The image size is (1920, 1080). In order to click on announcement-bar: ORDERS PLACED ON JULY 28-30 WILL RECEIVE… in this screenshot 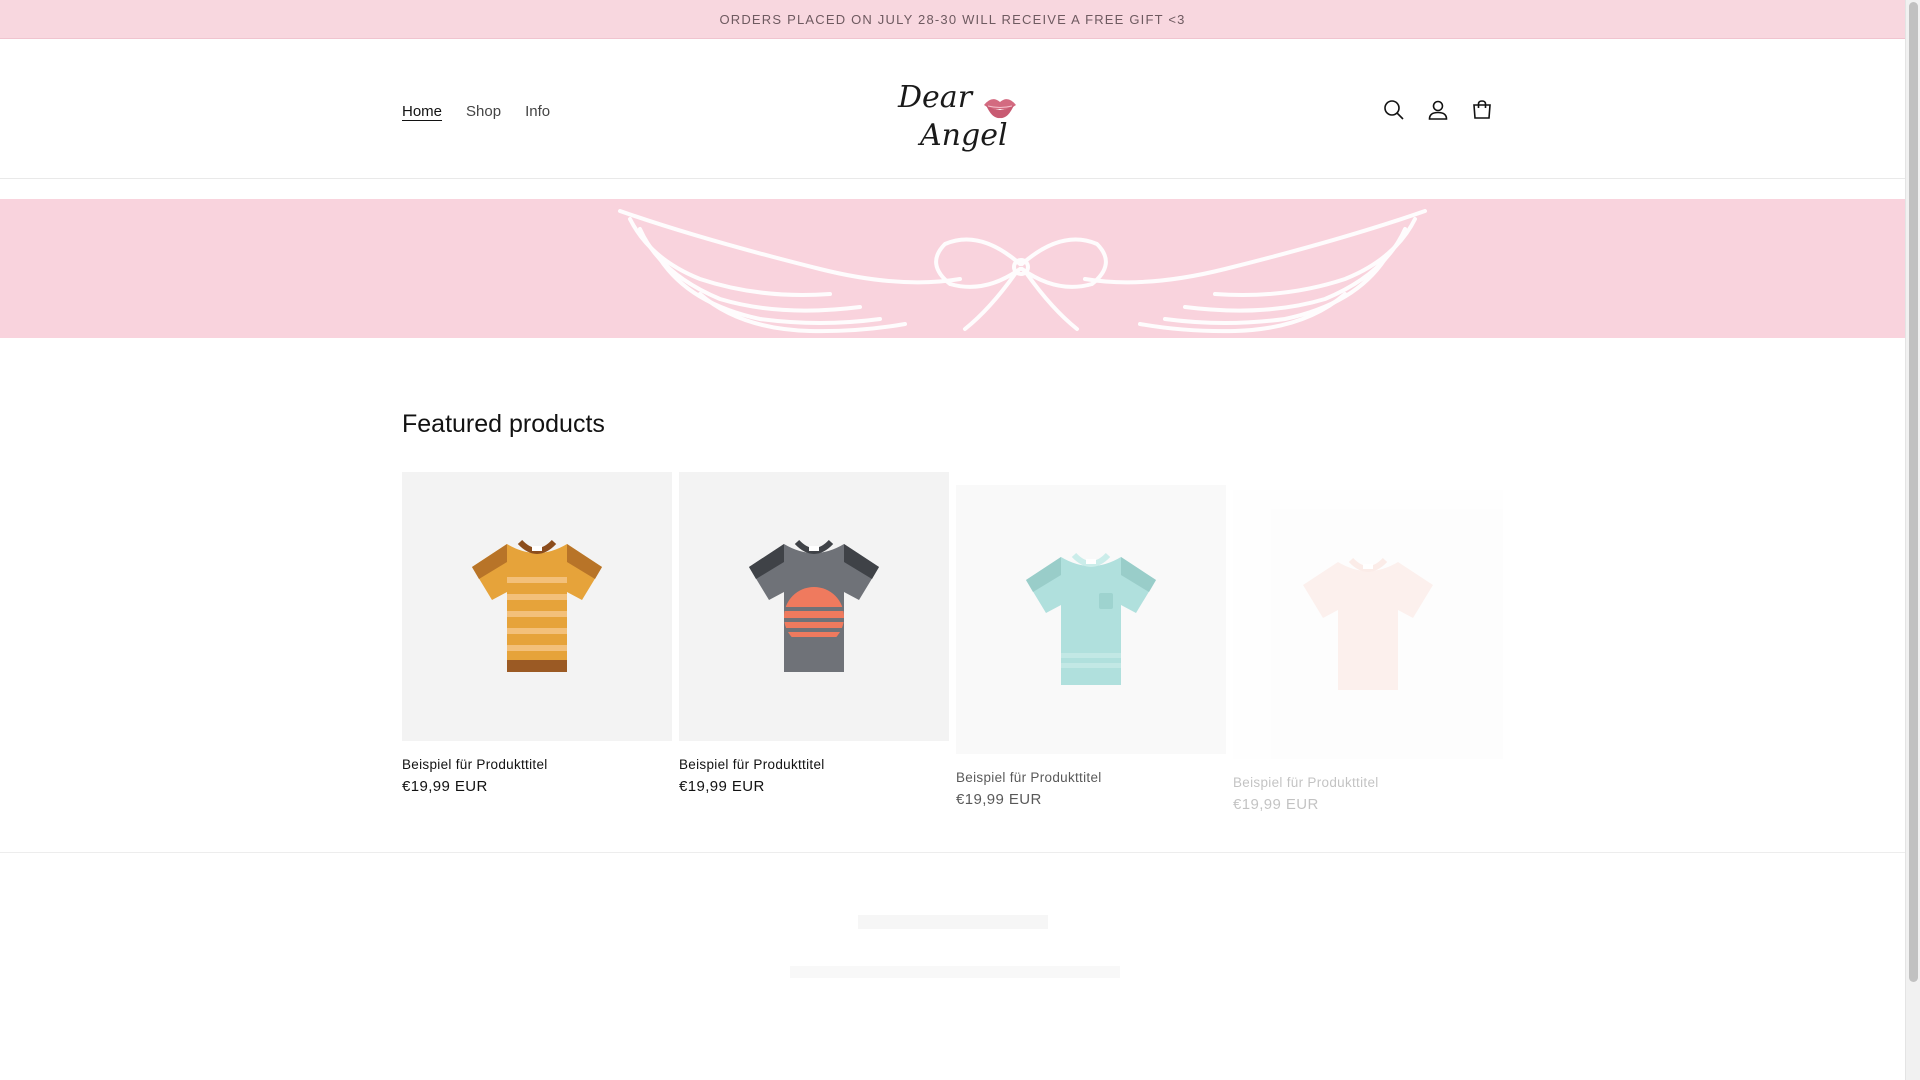, I will do `click(952, 19)`.